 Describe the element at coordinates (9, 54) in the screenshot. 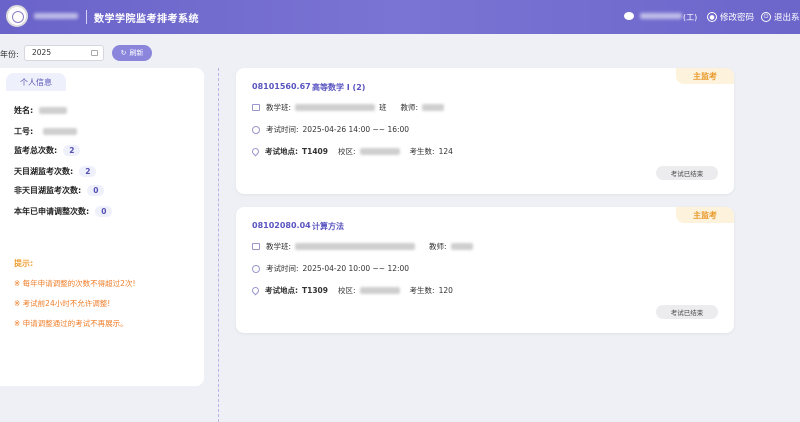

I see `year-label: 年份:` at that location.